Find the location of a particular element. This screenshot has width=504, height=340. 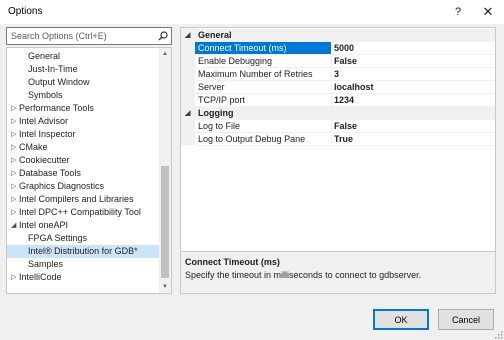

tree-item: ▷ Graphics Diagnostics is located at coordinates (83, 186).